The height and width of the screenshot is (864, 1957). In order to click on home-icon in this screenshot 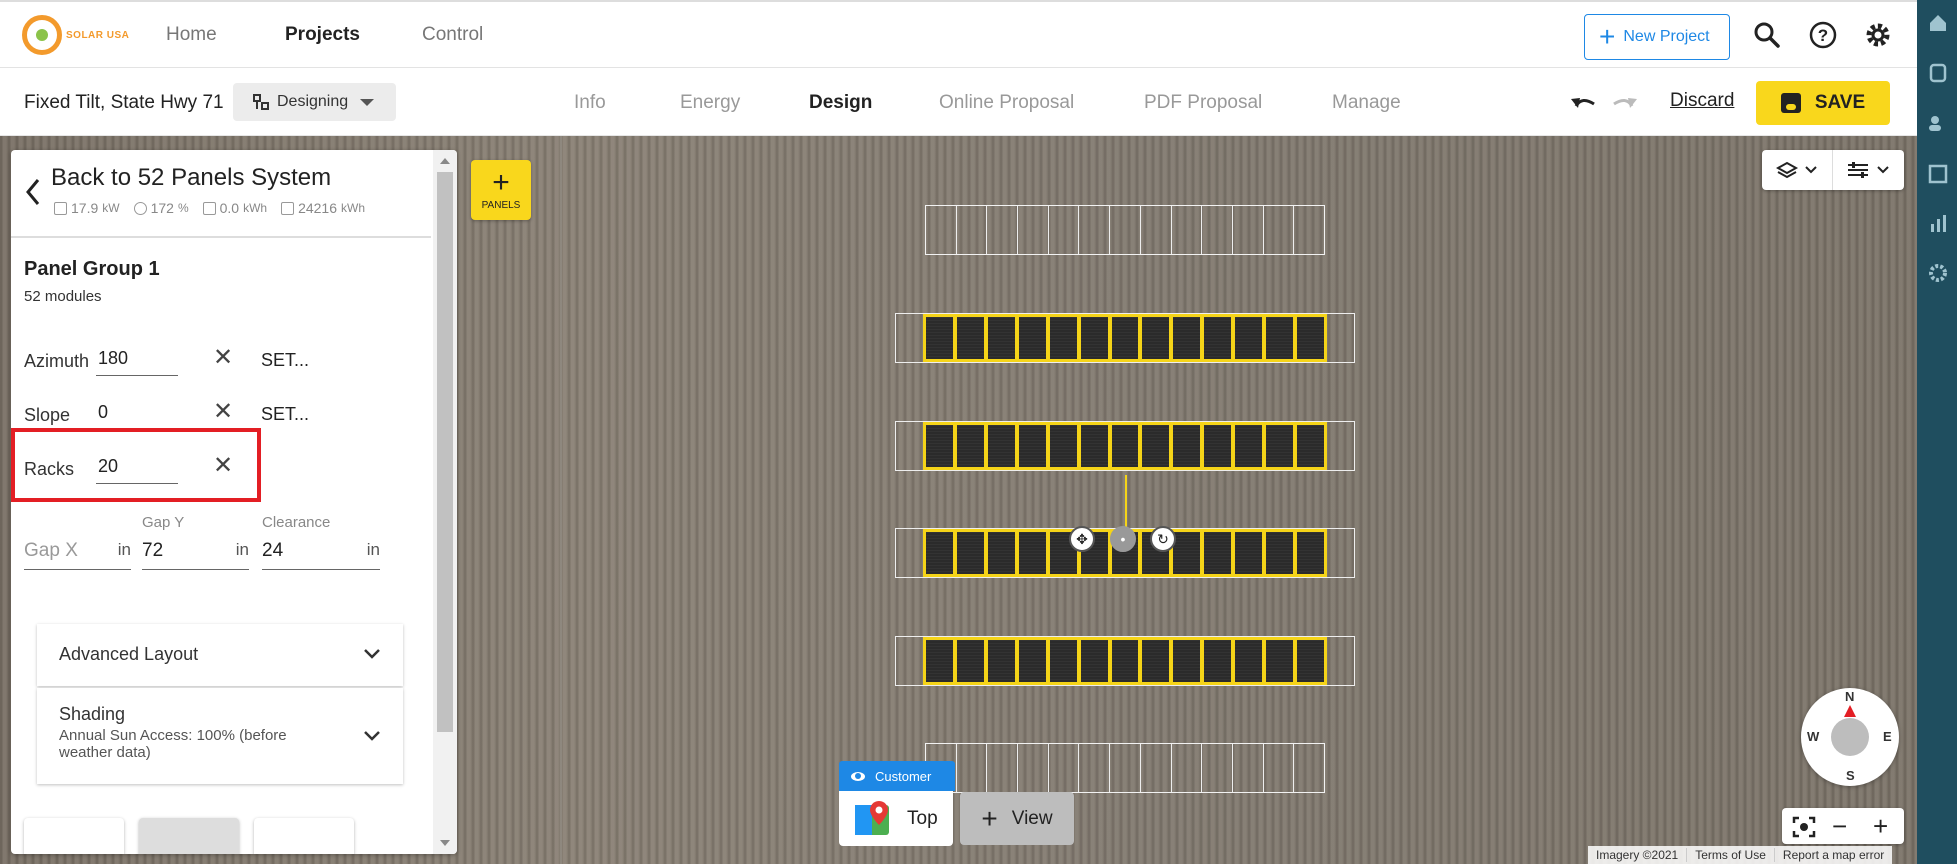, I will do `click(1938, 23)`.